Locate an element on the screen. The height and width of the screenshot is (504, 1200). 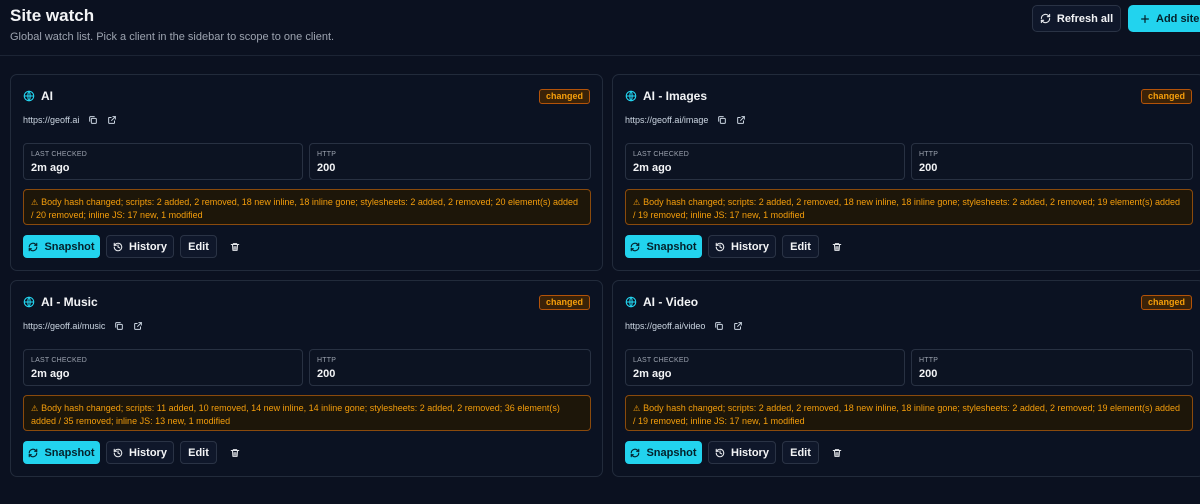
site-title: AI - Music is located at coordinates (60, 302).